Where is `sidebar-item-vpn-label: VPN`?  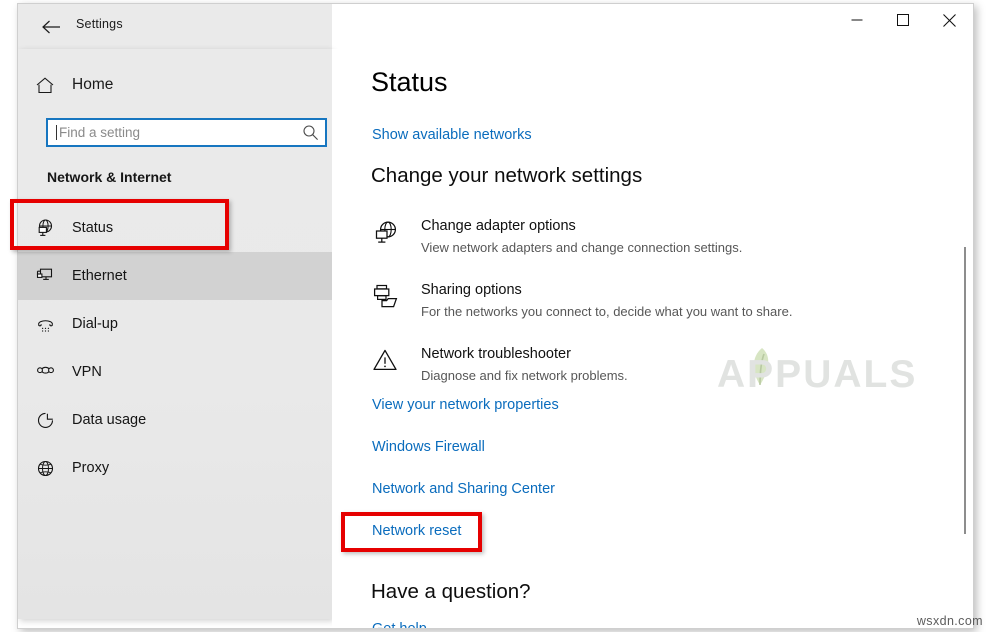 sidebar-item-vpn-label: VPN is located at coordinates (87, 372).